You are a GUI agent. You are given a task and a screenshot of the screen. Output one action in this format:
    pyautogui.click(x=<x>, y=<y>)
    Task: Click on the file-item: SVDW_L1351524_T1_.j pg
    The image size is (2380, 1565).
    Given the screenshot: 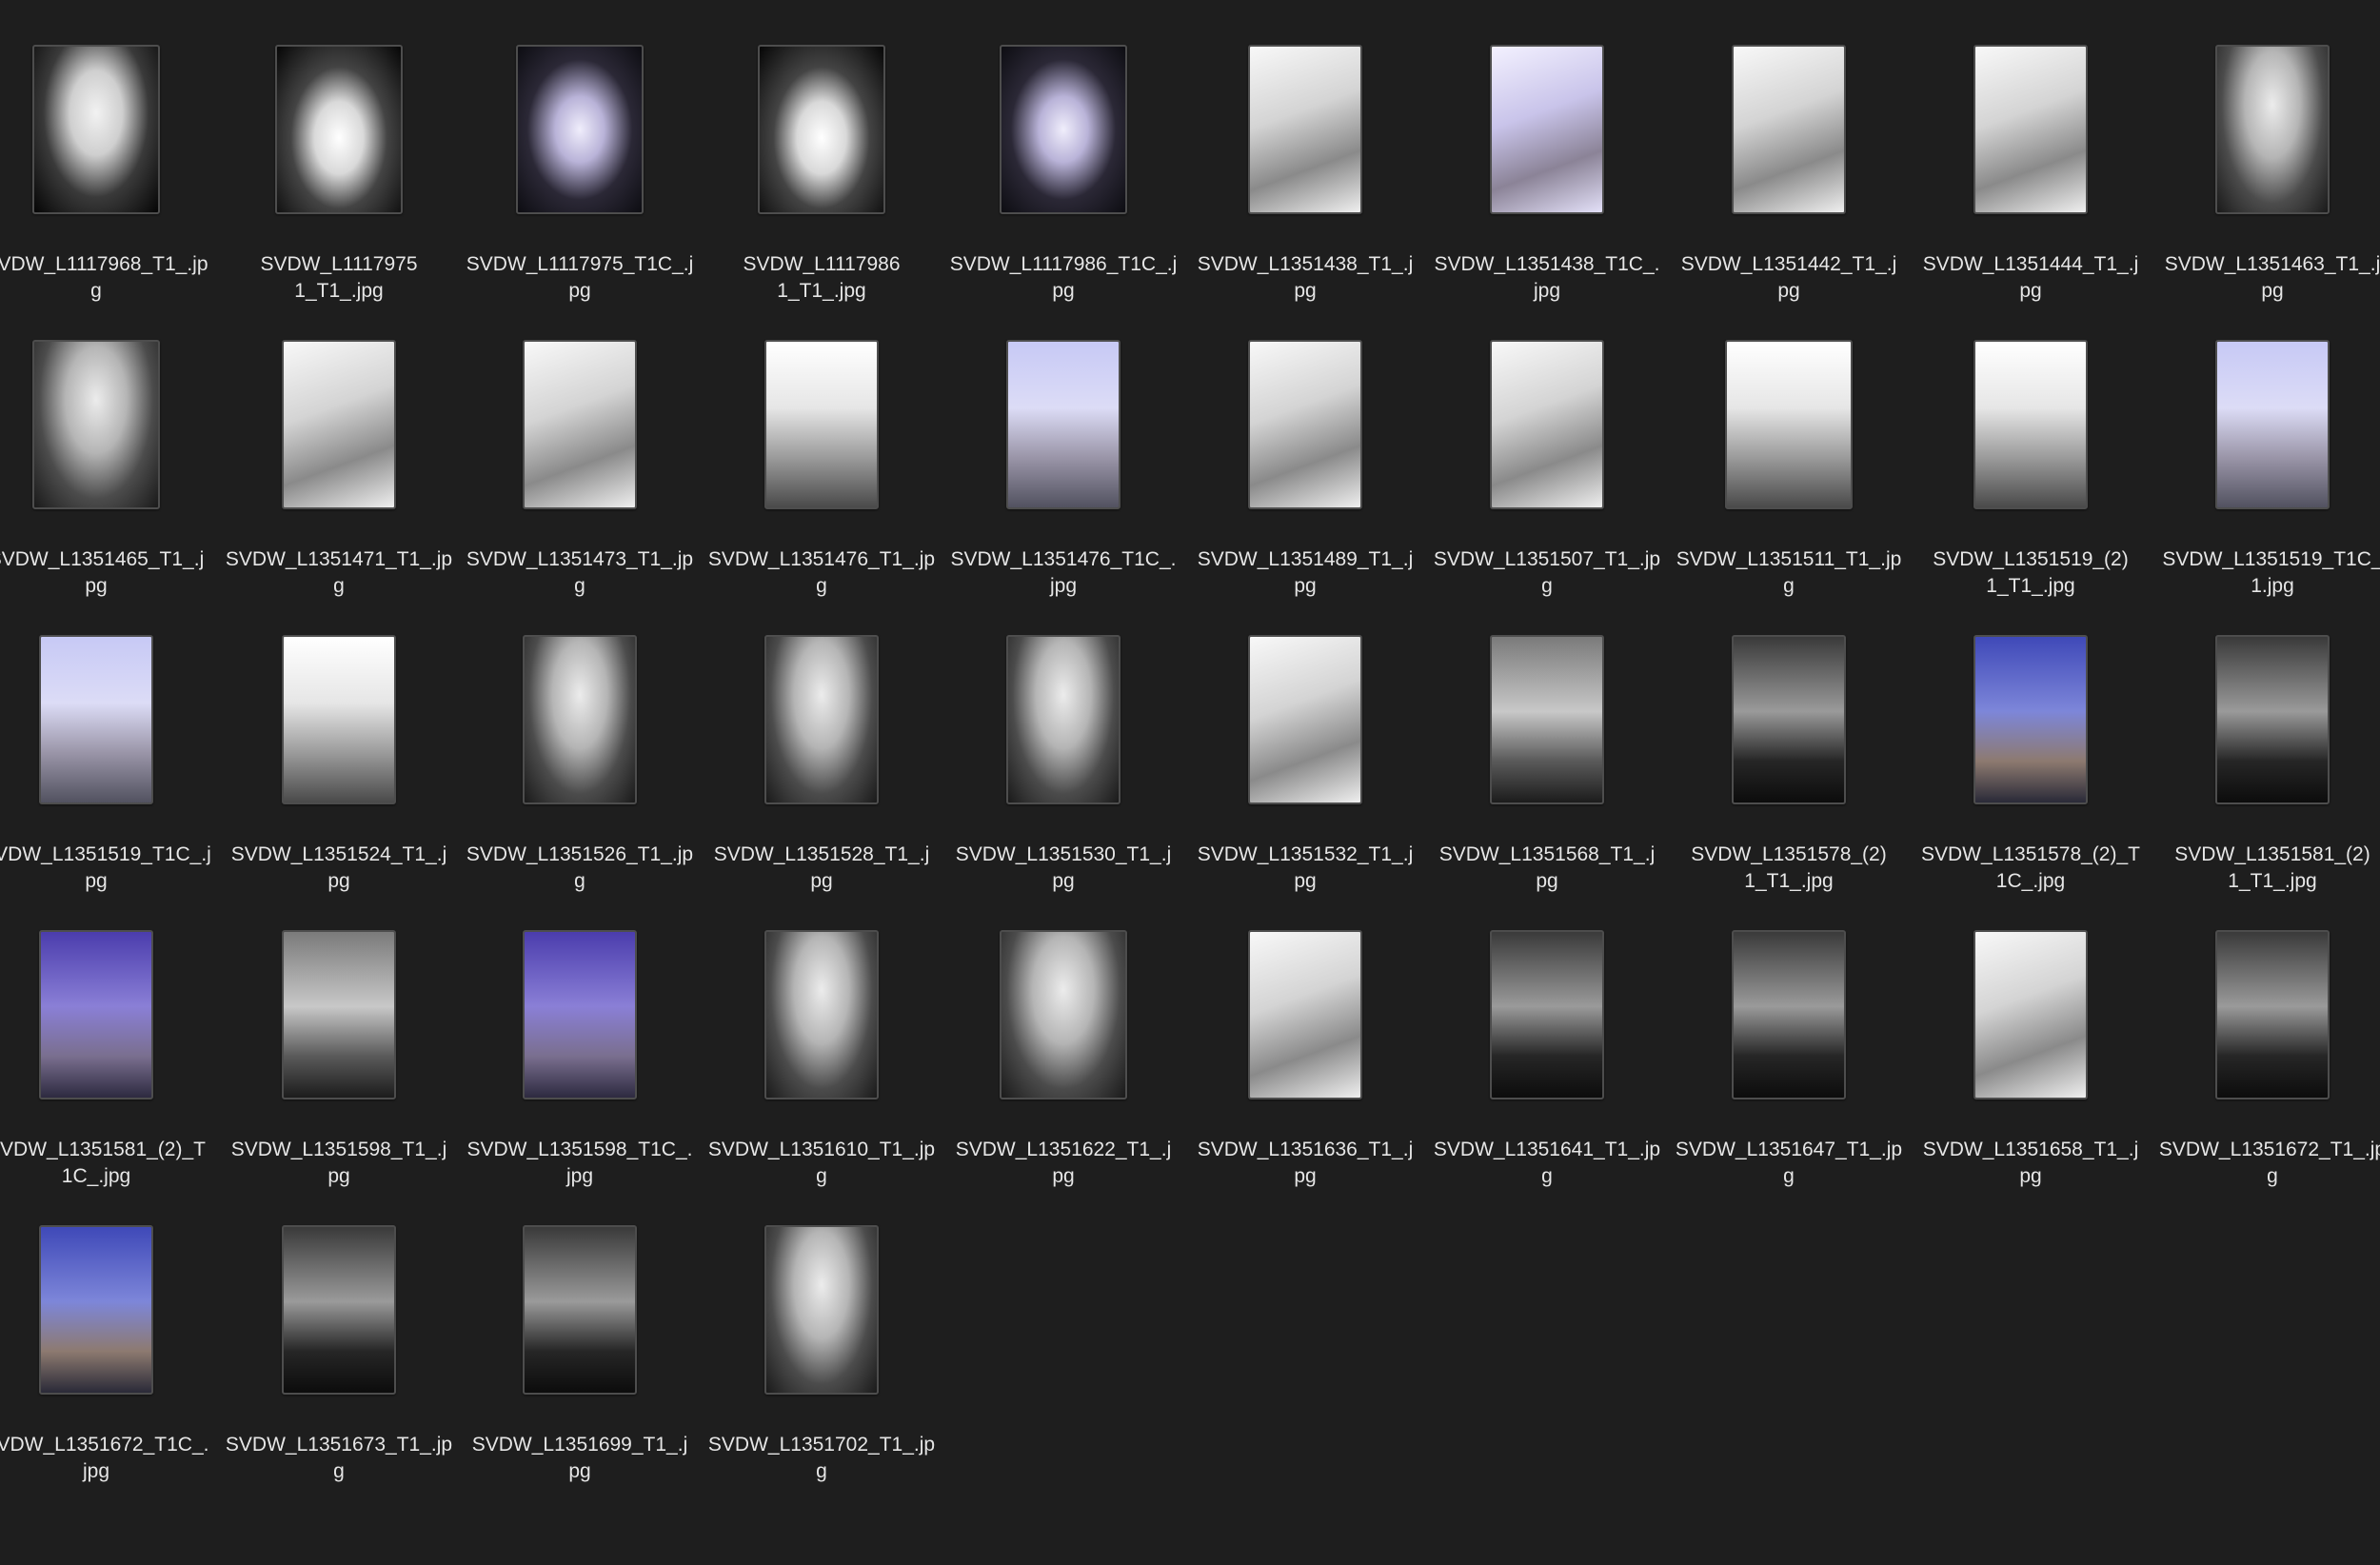 What is the action you would take?
    pyautogui.click(x=339, y=773)
    